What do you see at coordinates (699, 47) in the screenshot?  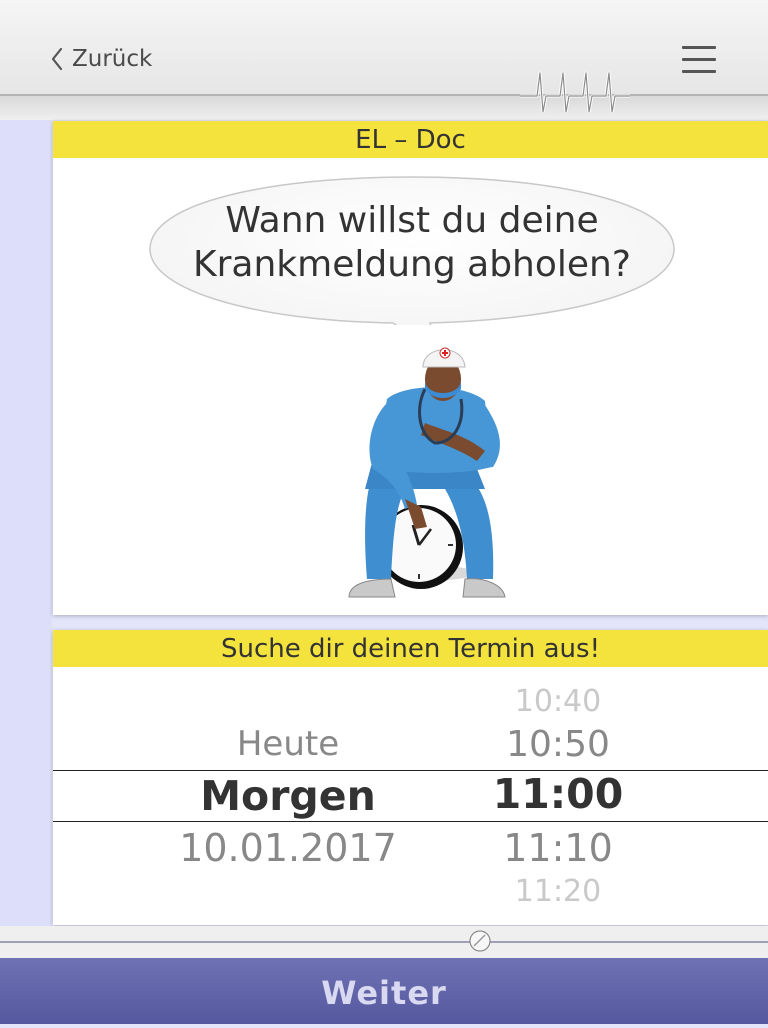 I see `hamburger-icon` at bounding box center [699, 47].